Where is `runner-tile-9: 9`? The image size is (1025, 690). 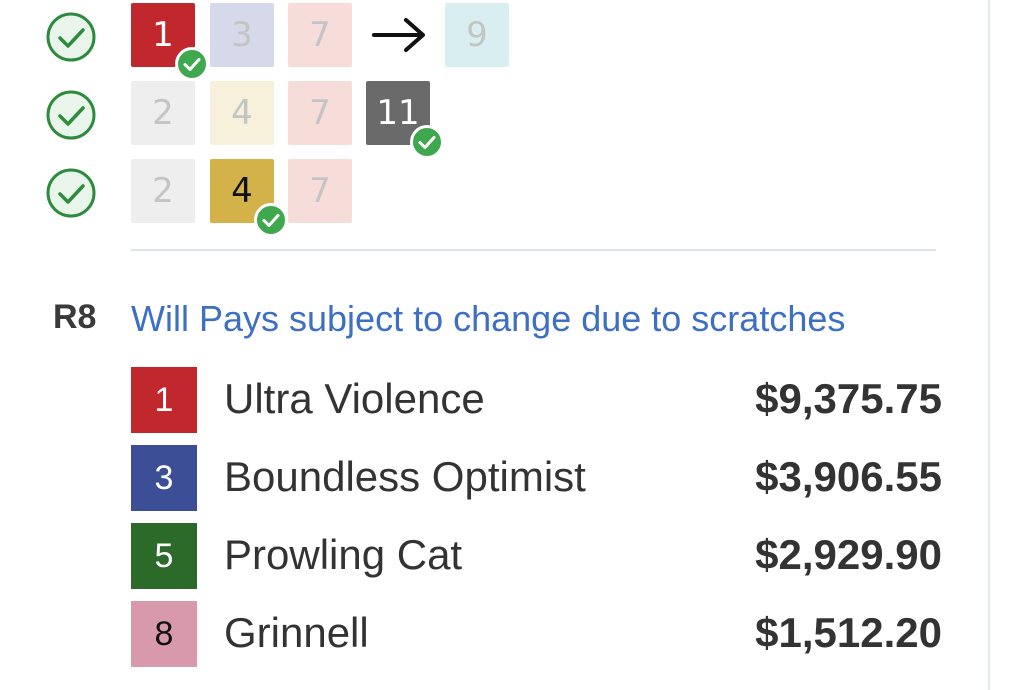 runner-tile-9: 9 is located at coordinates (477, 35).